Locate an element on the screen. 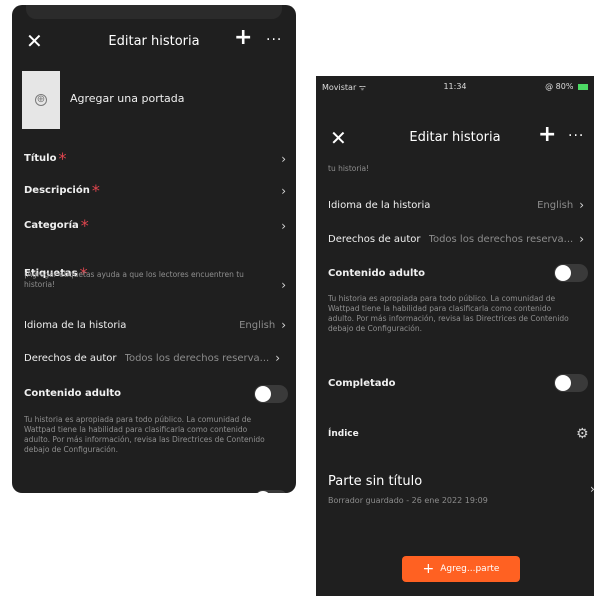 This screenshot has width=594, height=596. row-categoria: Categoría * › is located at coordinates (155, 225).